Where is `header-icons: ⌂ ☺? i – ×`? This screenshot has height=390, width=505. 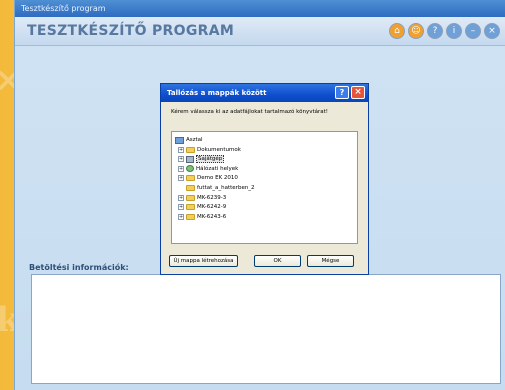 header-icons: ⌂ ☺? i – × is located at coordinates (444, 31).